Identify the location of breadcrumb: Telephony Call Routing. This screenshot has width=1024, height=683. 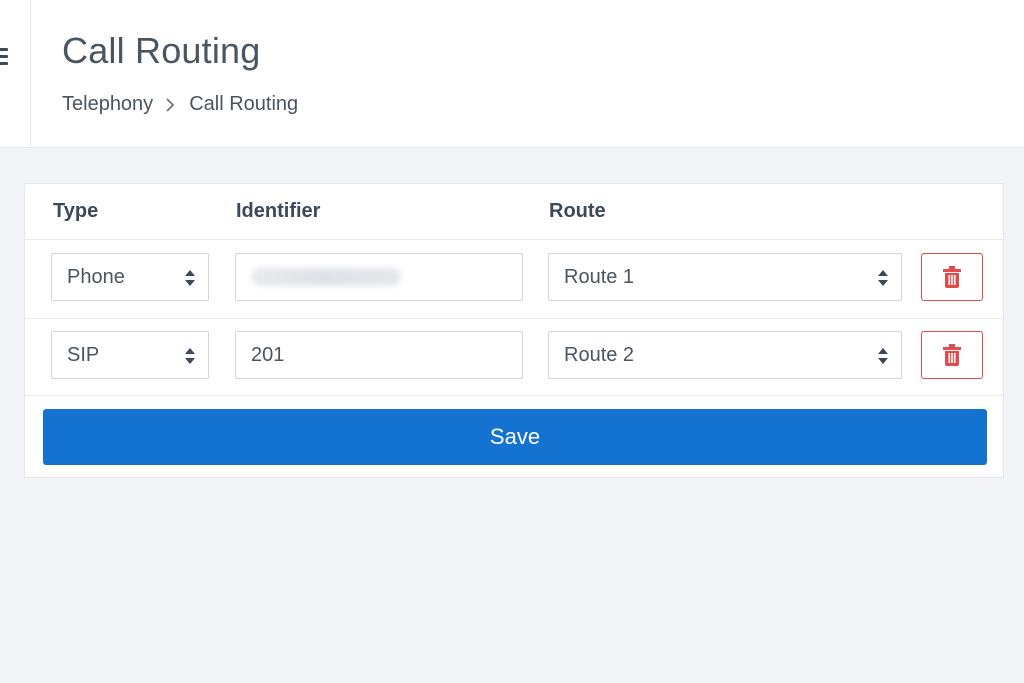
(180, 104).